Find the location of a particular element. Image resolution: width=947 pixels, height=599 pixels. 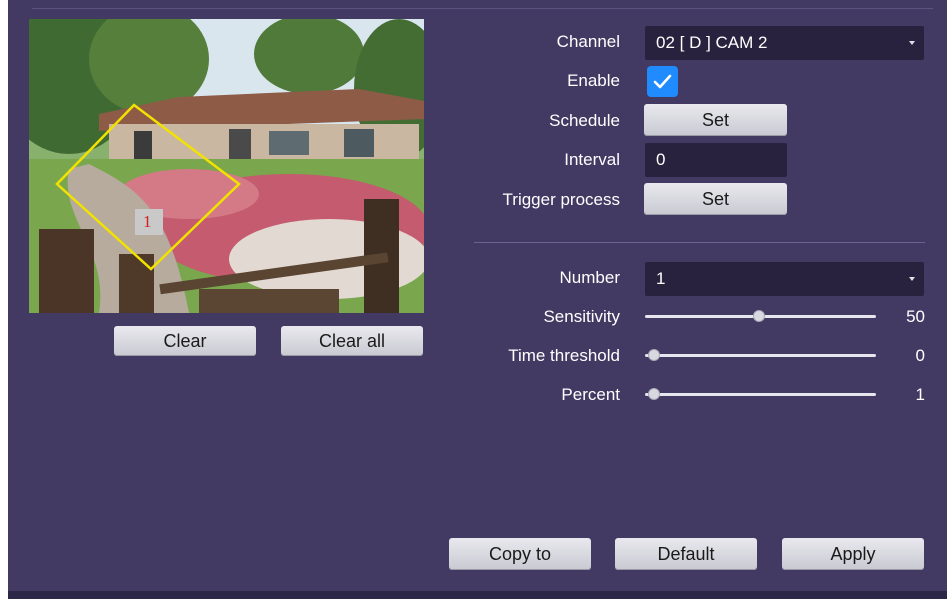

percent-label: Percent is located at coordinates (590, 394).